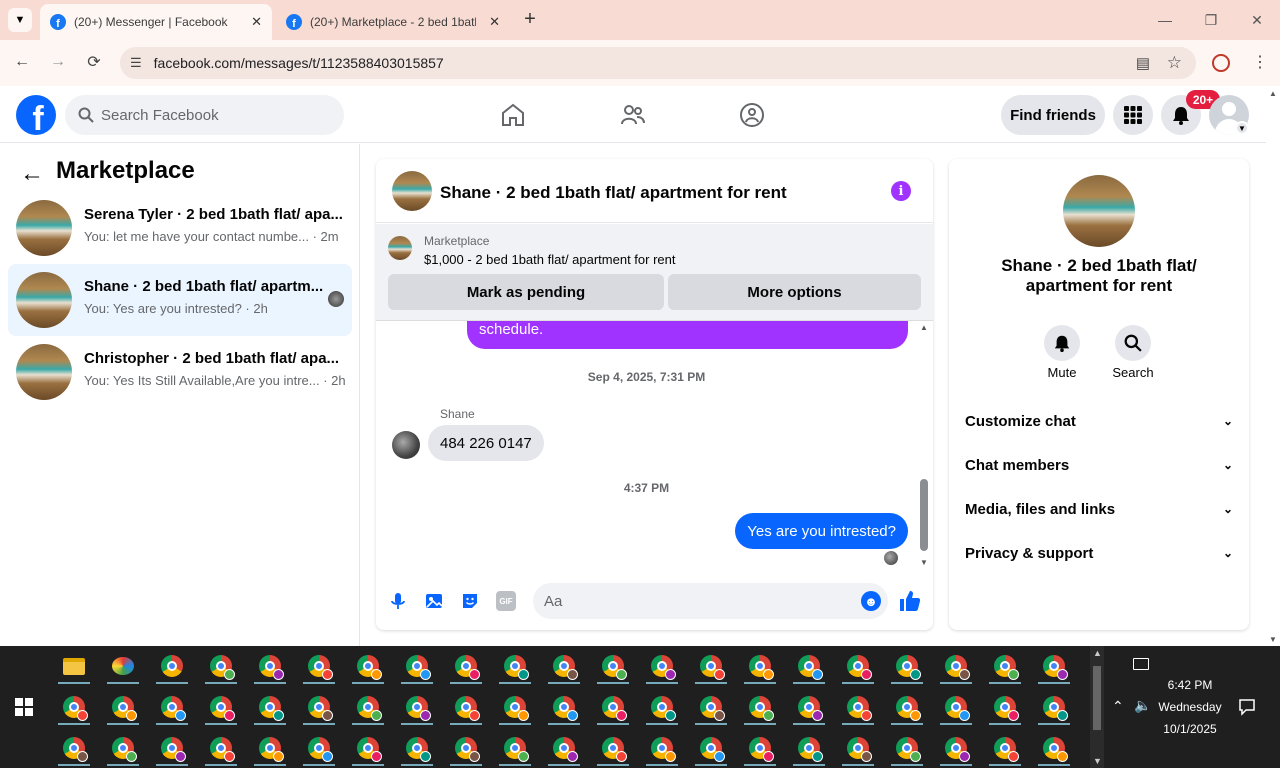  What do you see at coordinates (506, 601) in the screenshot?
I see `gif-icon: GIF` at bounding box center [506, 601].